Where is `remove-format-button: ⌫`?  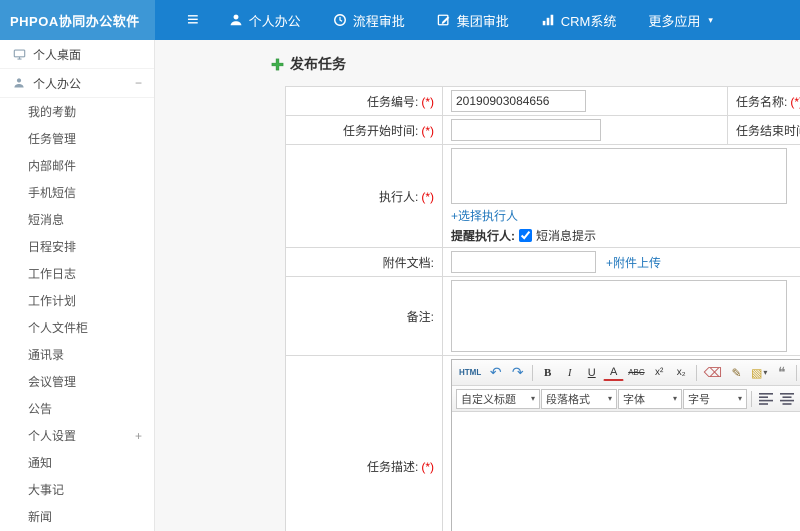
remove-format-button: ⌫ is located at coordinates (713, 373).